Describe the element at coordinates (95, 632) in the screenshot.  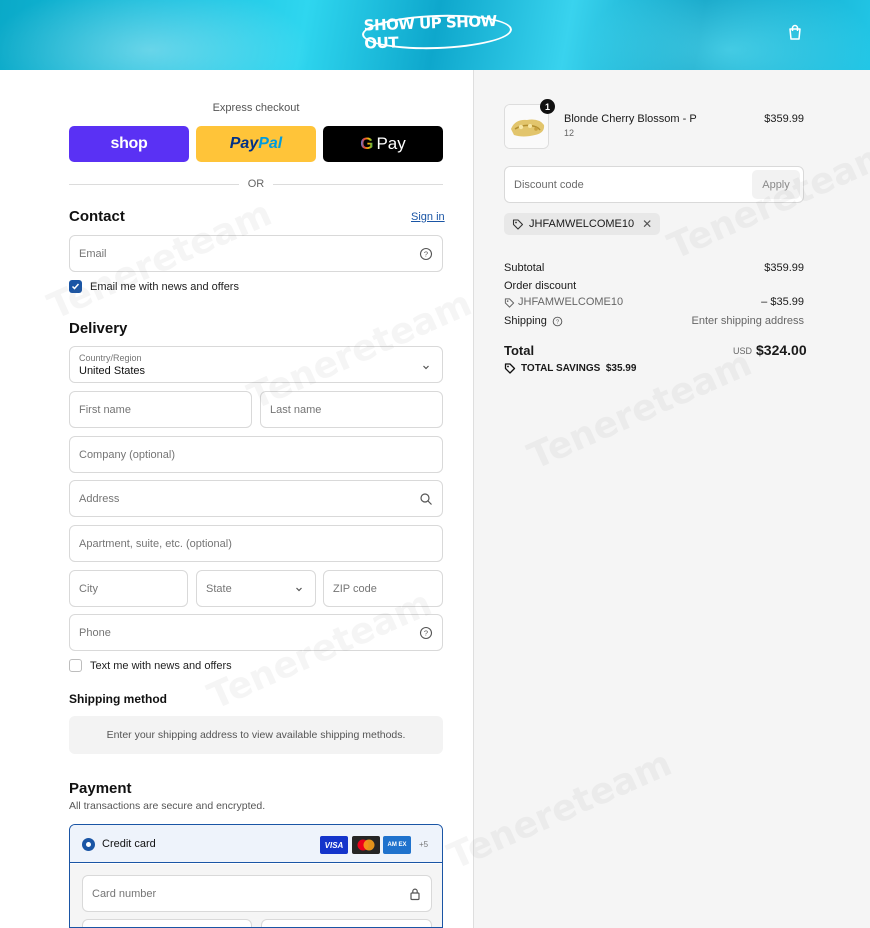
I see `phone-placeholder: Phone` at that location.